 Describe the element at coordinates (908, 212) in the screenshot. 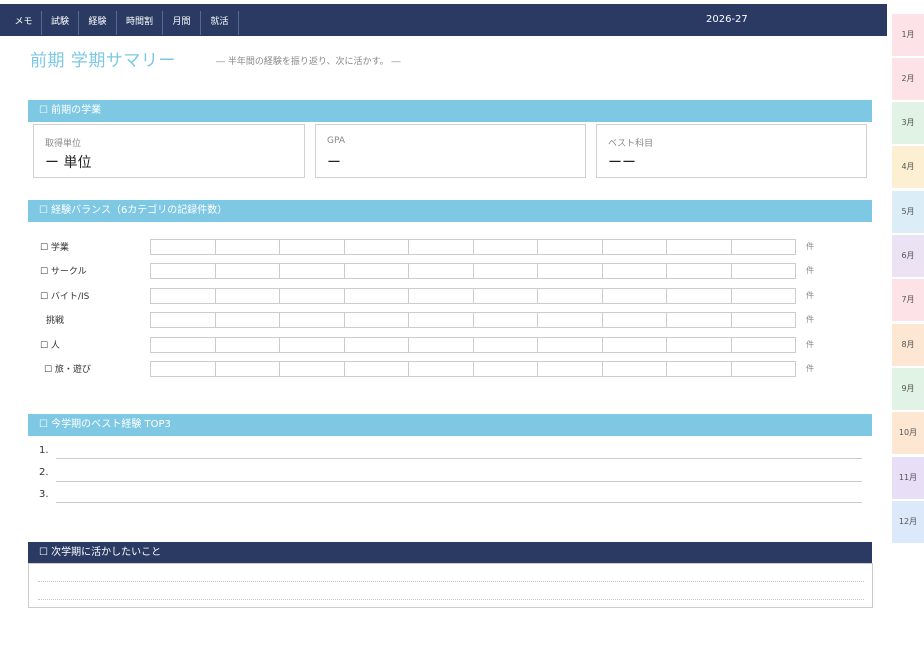

I see `month-tab-5: 5月` at that location.